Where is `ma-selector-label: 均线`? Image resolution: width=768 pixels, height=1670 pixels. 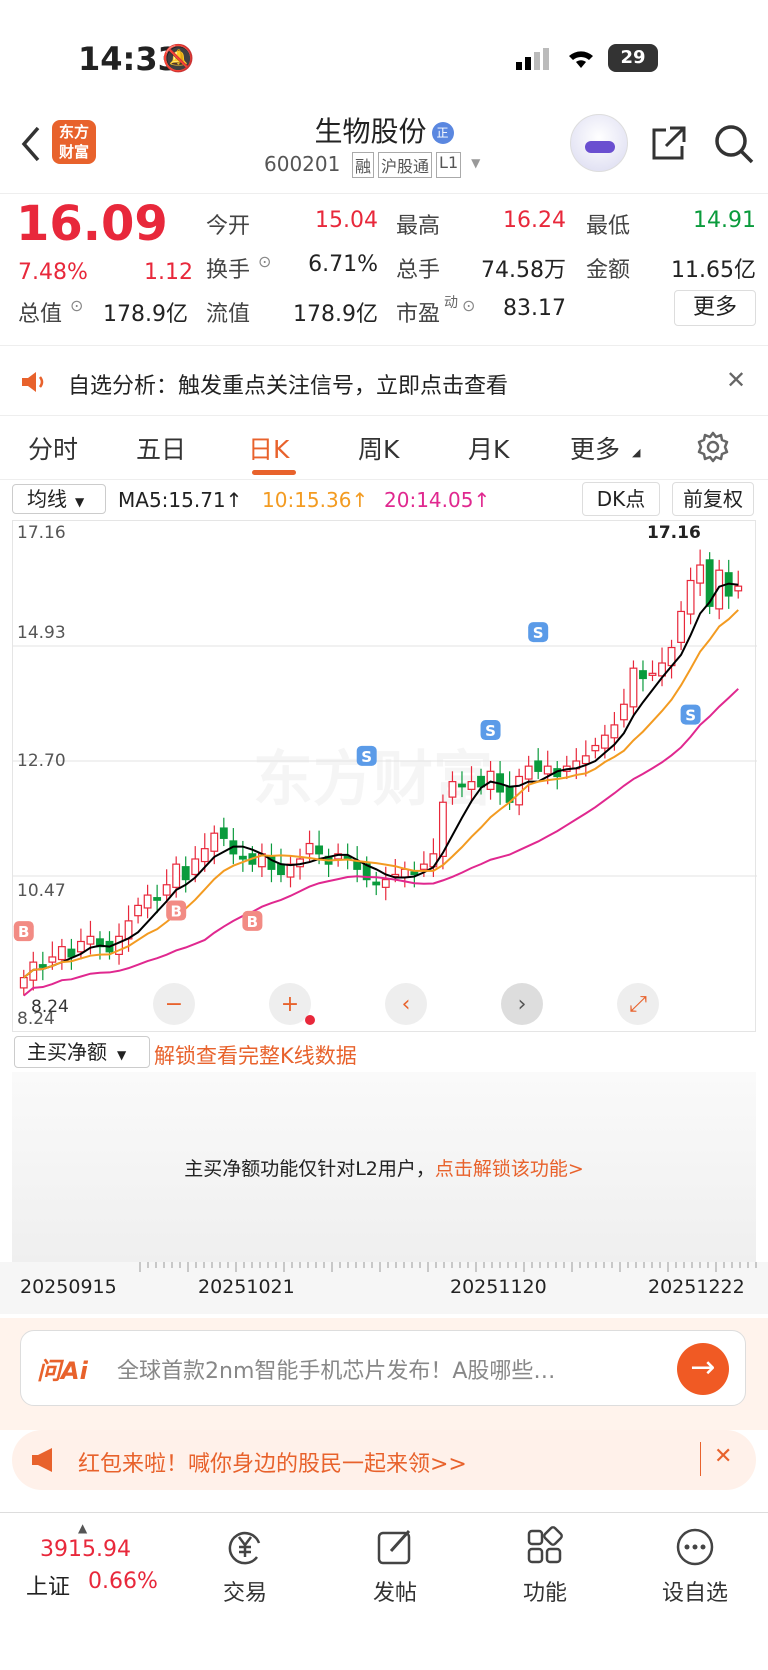 ma-selector-label: 均线 is located at coordinates (47, 499).